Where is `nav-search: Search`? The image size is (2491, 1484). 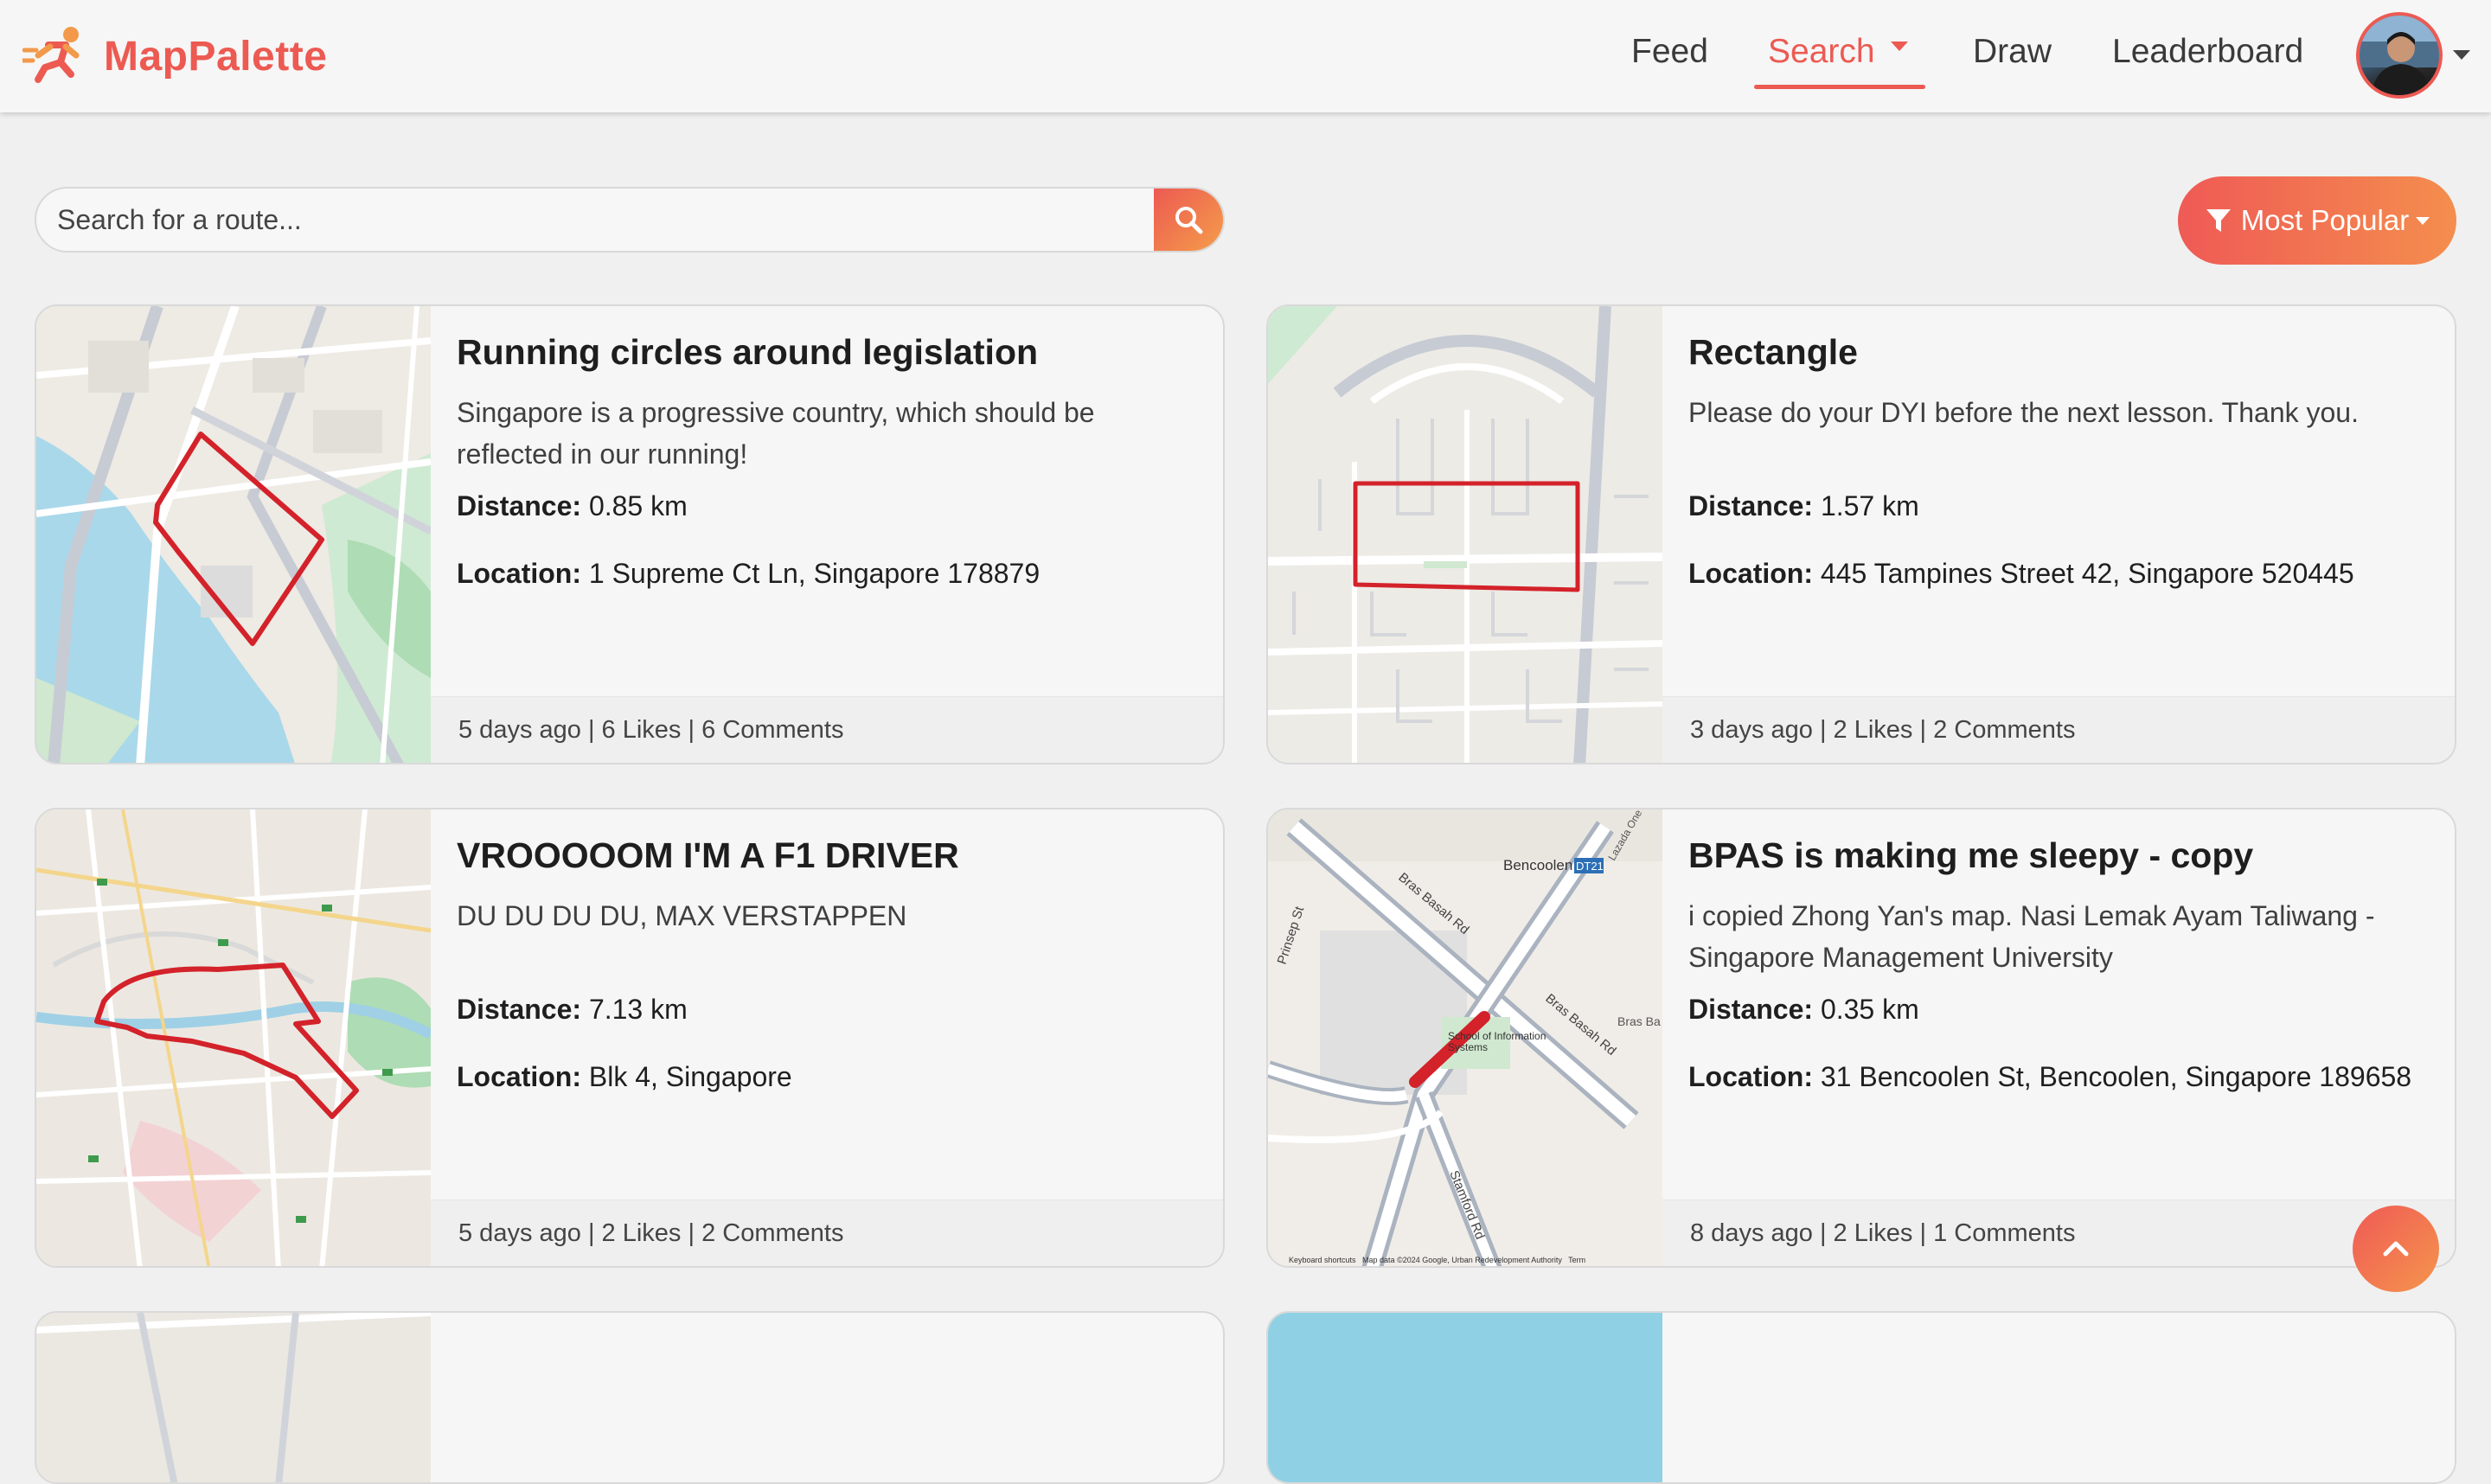 nav-search: Search is located at coordinates (1838, 52).